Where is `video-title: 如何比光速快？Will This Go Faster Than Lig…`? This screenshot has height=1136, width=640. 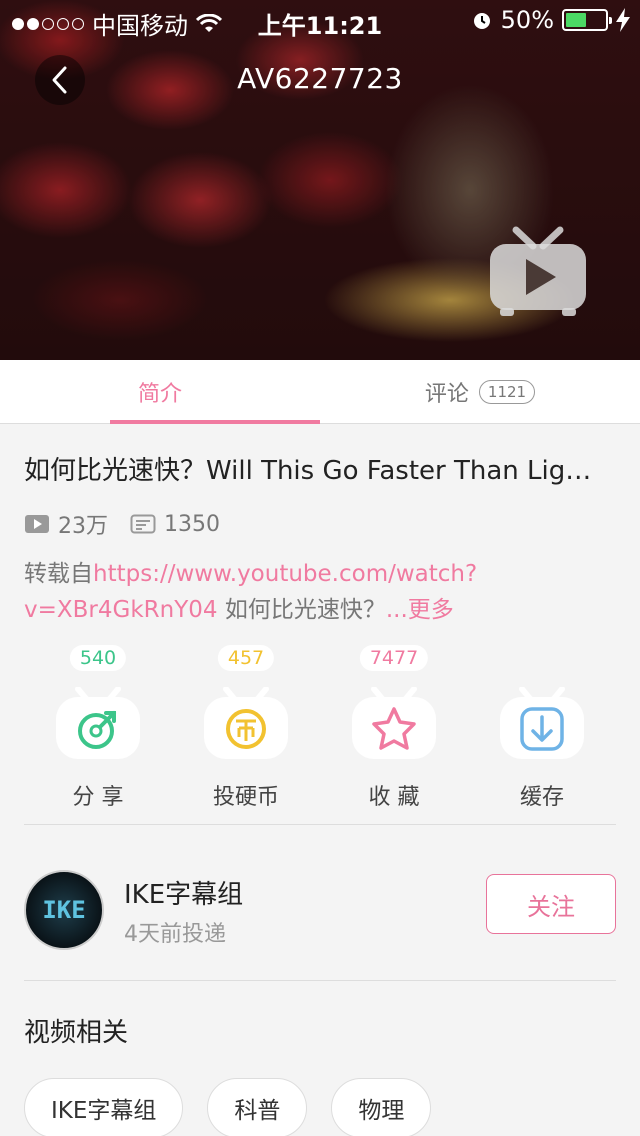 video-title: 如何比光速快？Will This Go Faster Than Lig… is located at coordinates (308, 471).